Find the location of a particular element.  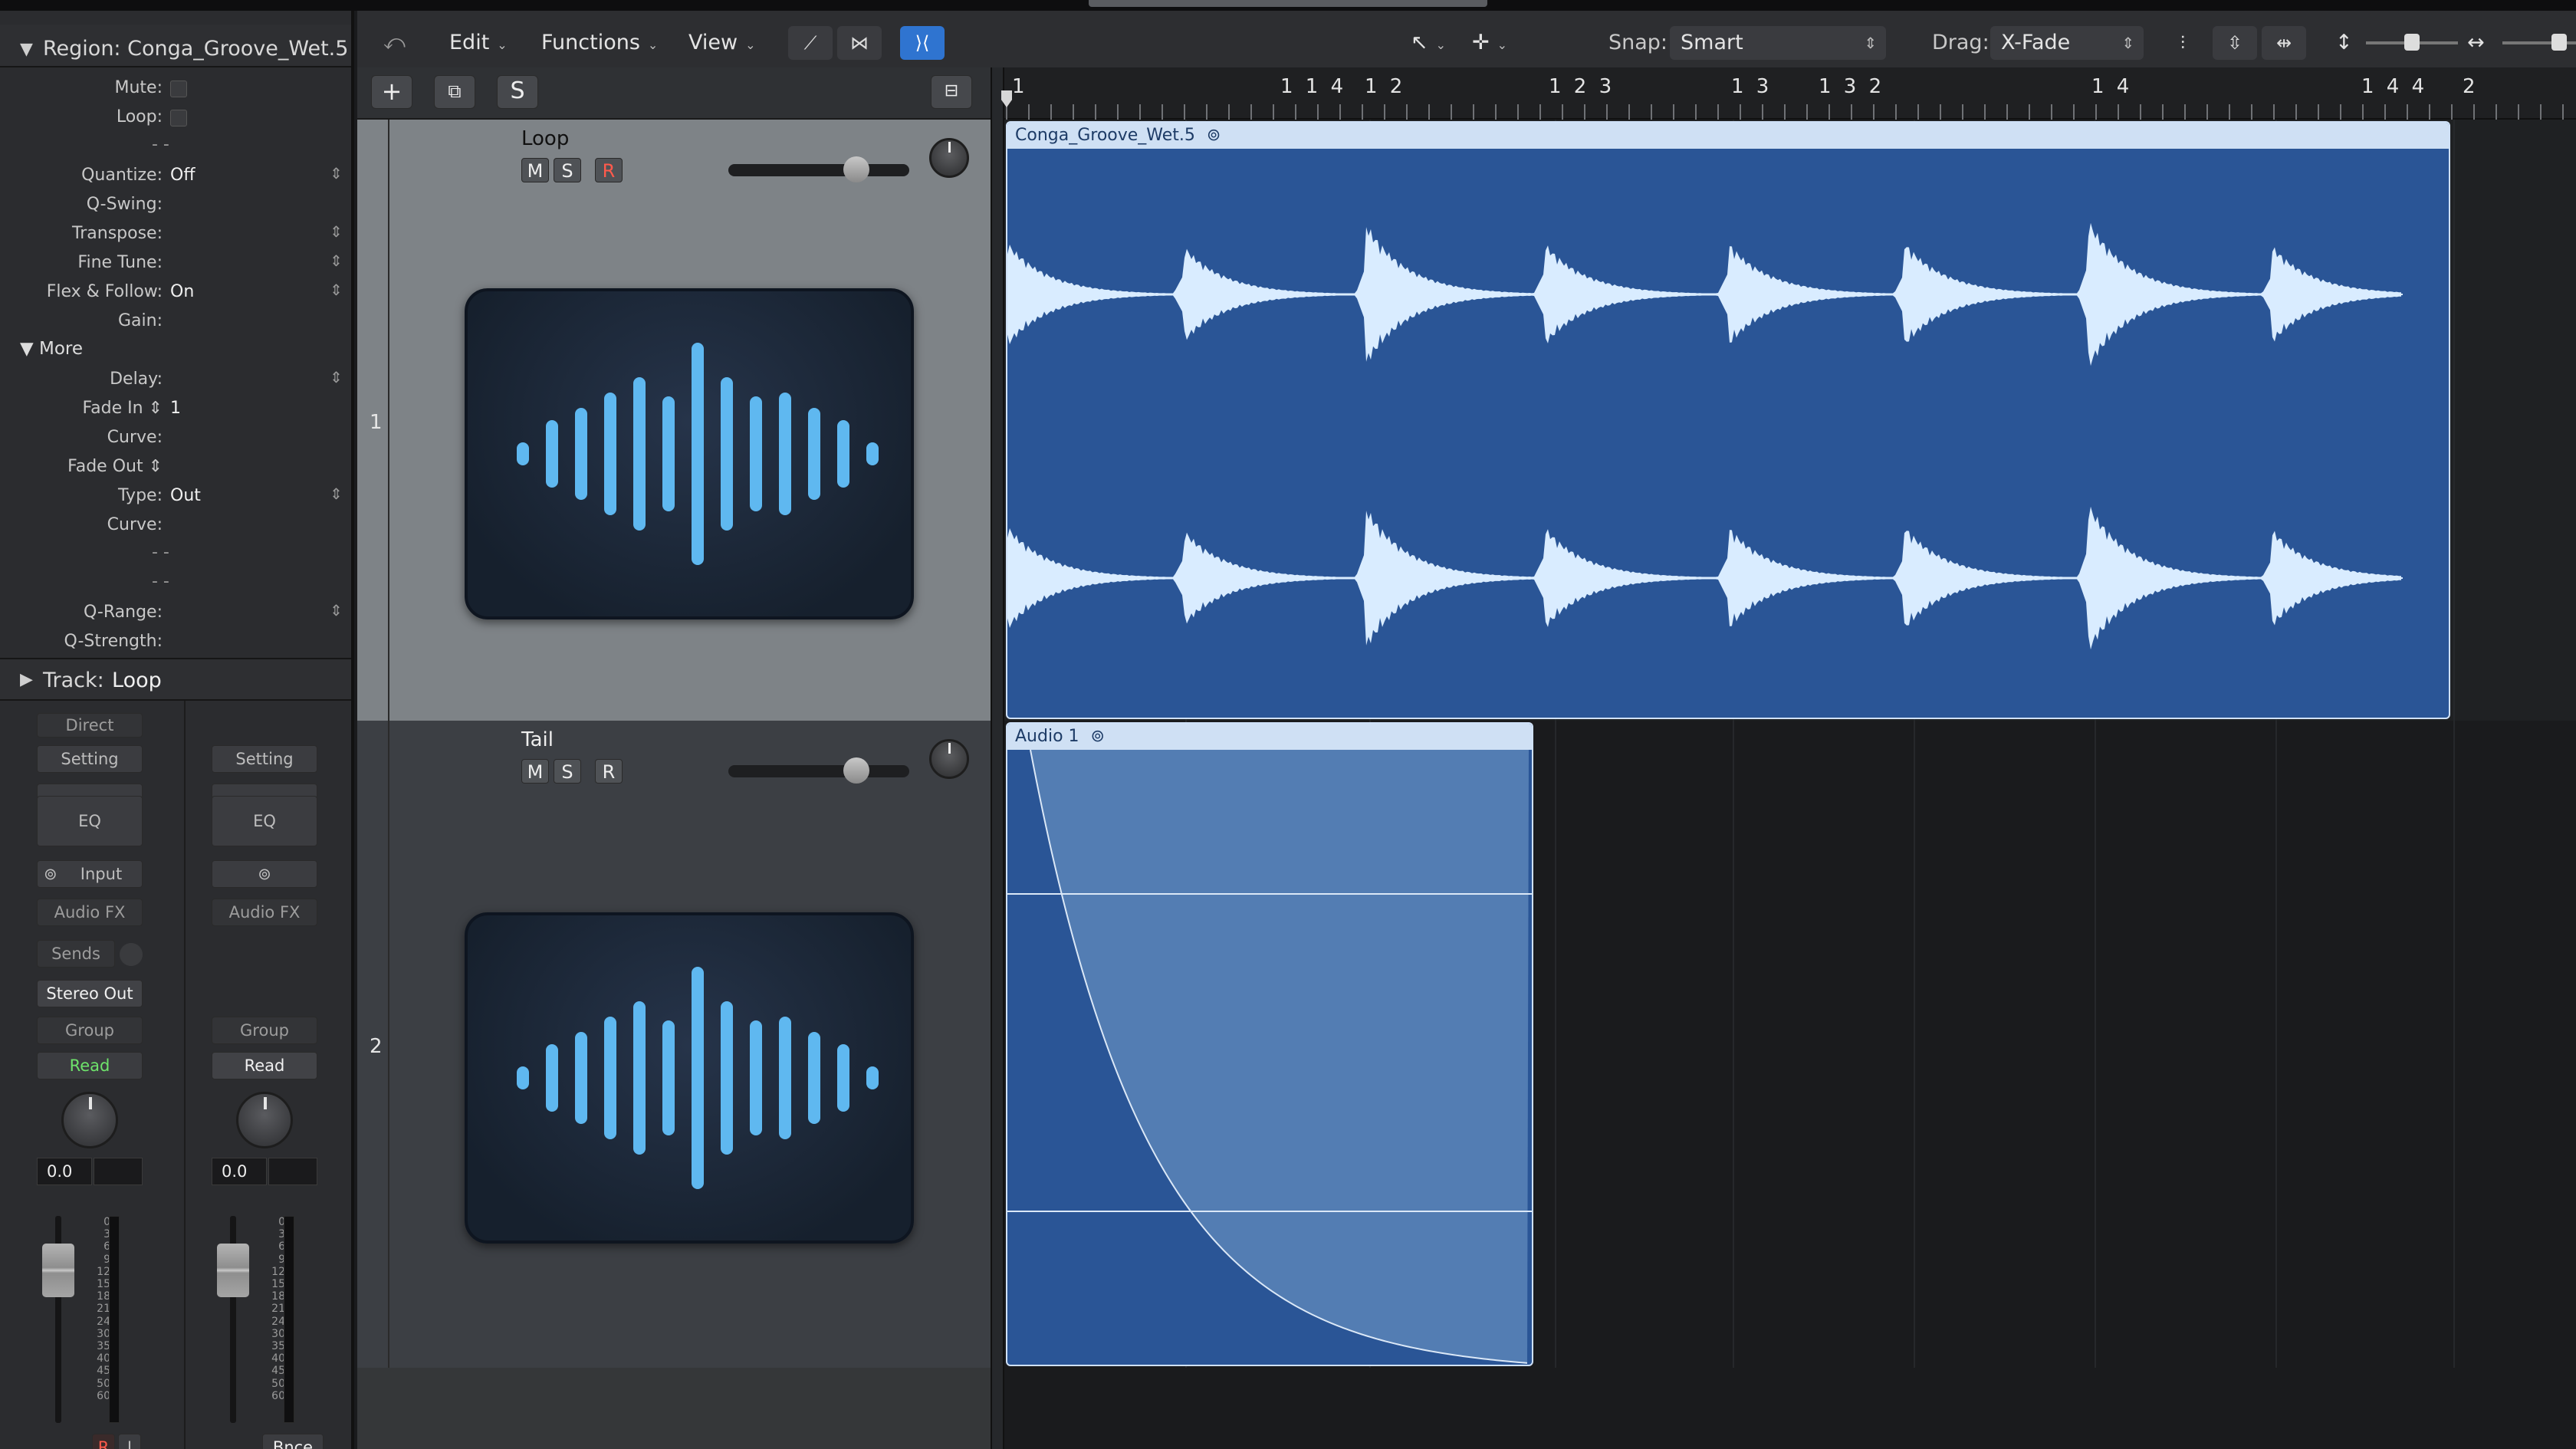

track-name: Tail is located at coordinates (537, 740).